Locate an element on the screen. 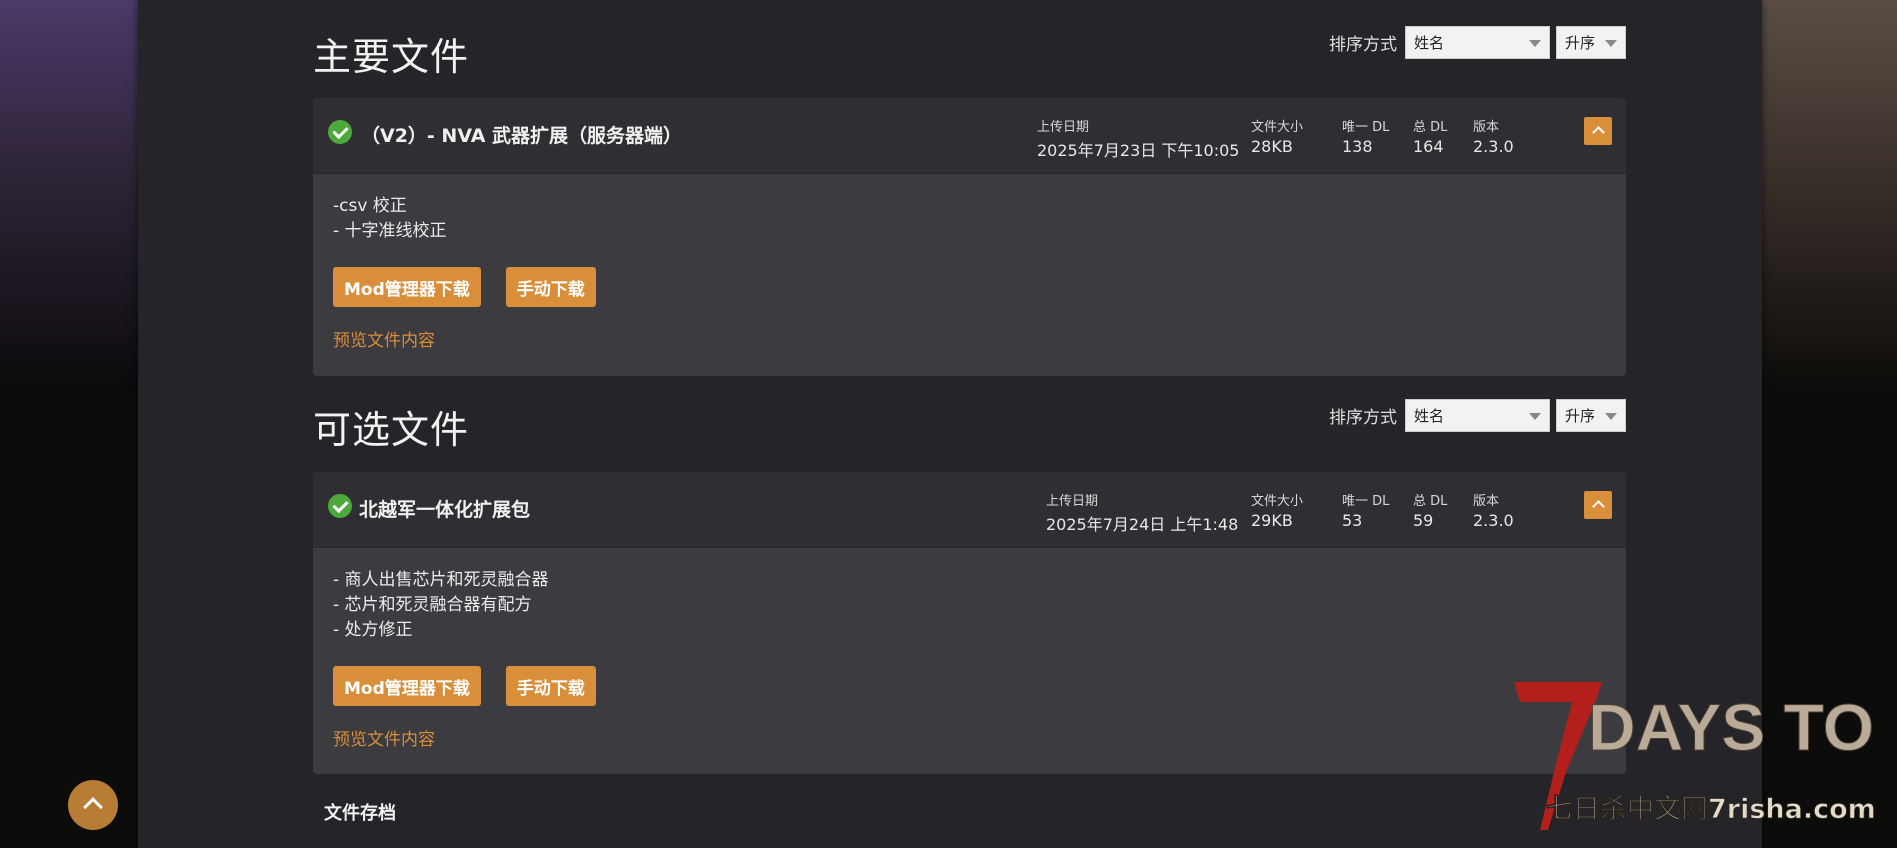 The height and width of the screenshot is (848, 1897). meta-value: 2025年7月23日 下午10:05 is located at coordinates (1138, 150).